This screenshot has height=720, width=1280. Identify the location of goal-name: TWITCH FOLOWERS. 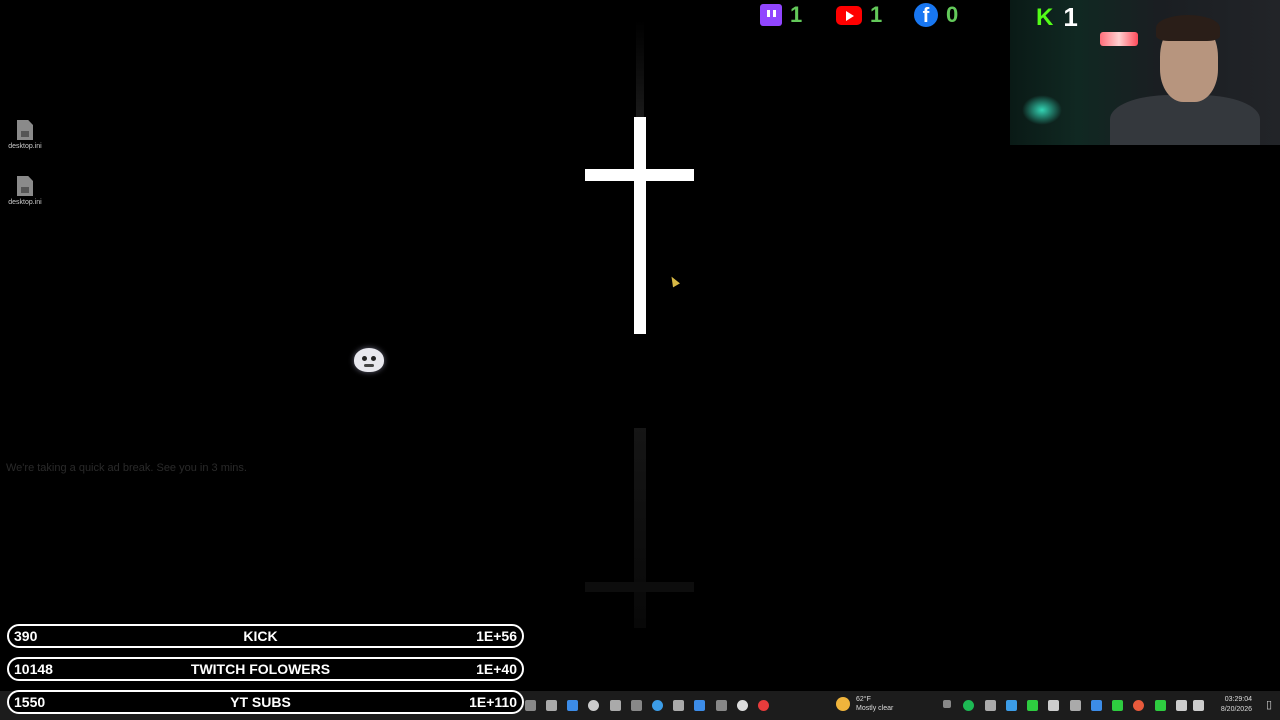
(260, 669).